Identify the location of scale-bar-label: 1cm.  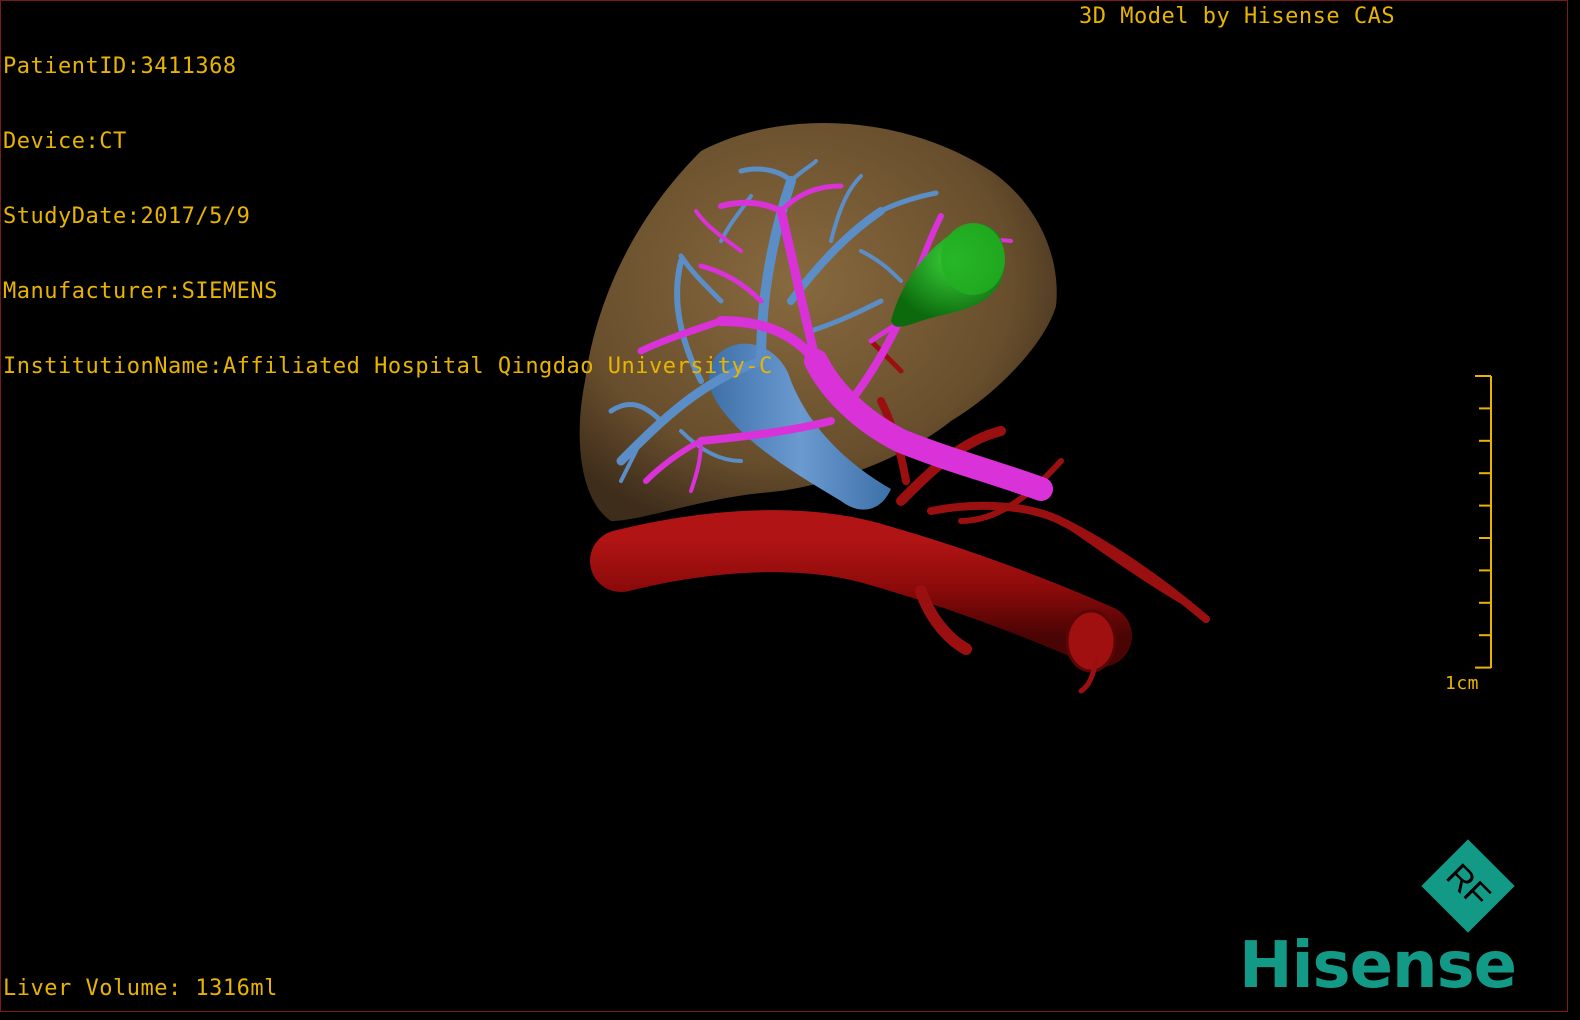
(1462, 683).